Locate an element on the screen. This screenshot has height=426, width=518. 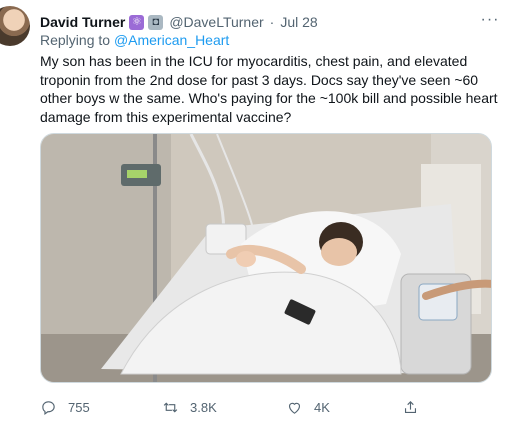
tweet-date: Jul 28 is located at coordinates (298, 22).